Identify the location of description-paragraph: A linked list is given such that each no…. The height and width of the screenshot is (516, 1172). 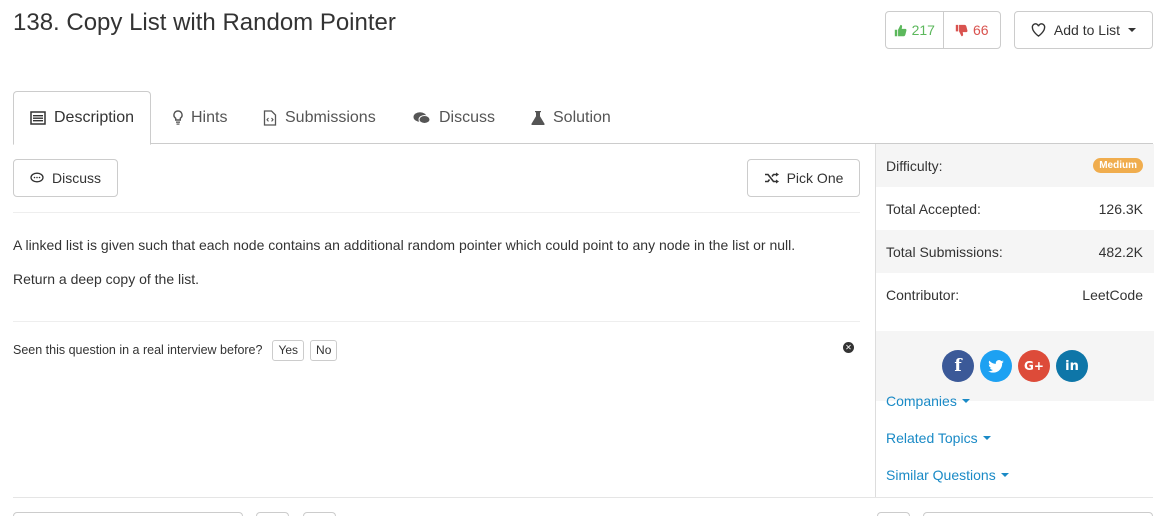
(404, 245).